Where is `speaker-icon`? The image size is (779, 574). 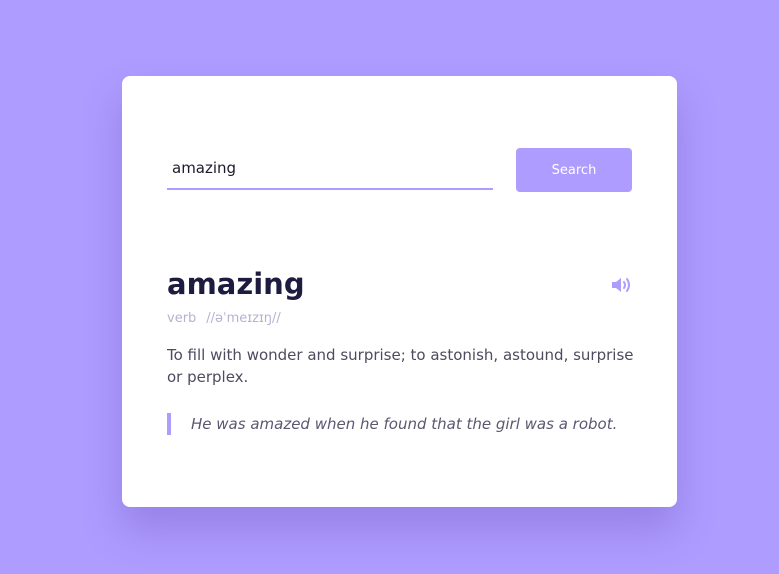
speaker-icon is located at coordinates (621, 285).